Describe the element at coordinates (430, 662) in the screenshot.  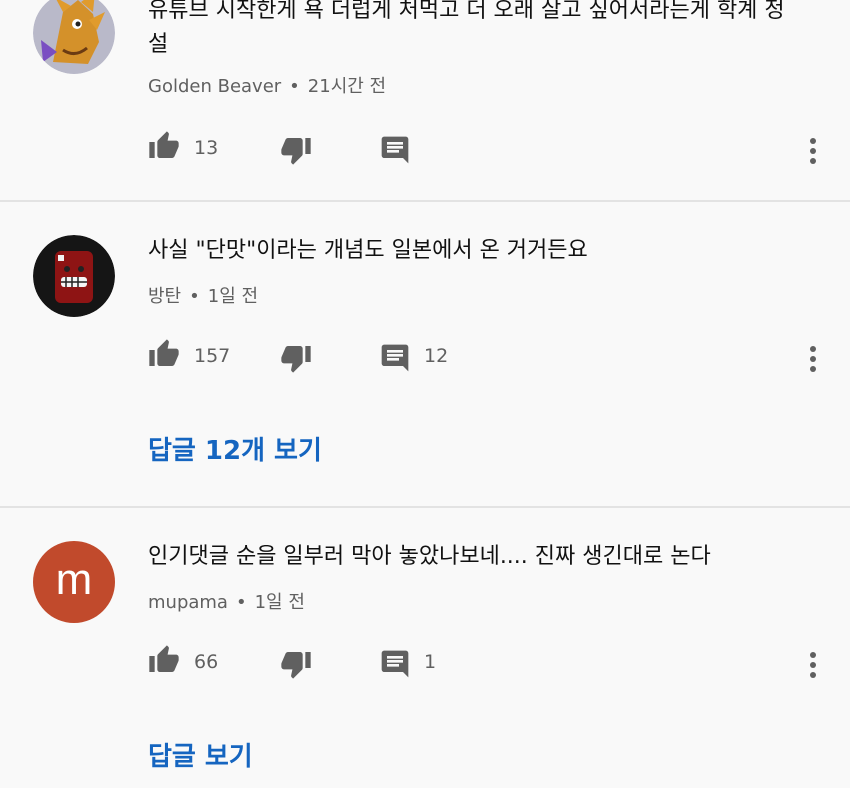
I see `reply-count: 1` at that location.